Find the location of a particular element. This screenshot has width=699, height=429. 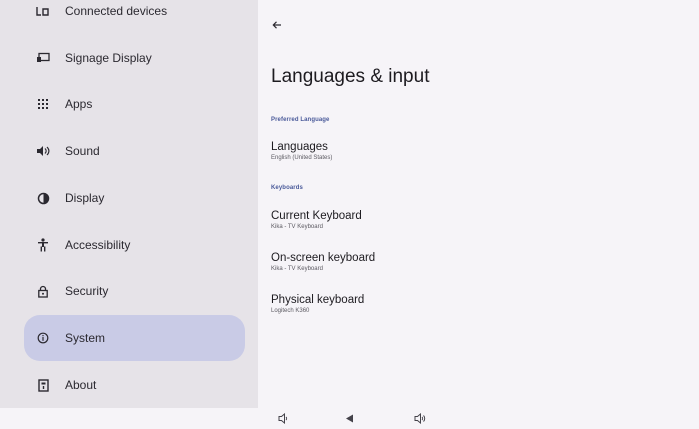

pref-title: Languages is located at coordinates (299, 147).